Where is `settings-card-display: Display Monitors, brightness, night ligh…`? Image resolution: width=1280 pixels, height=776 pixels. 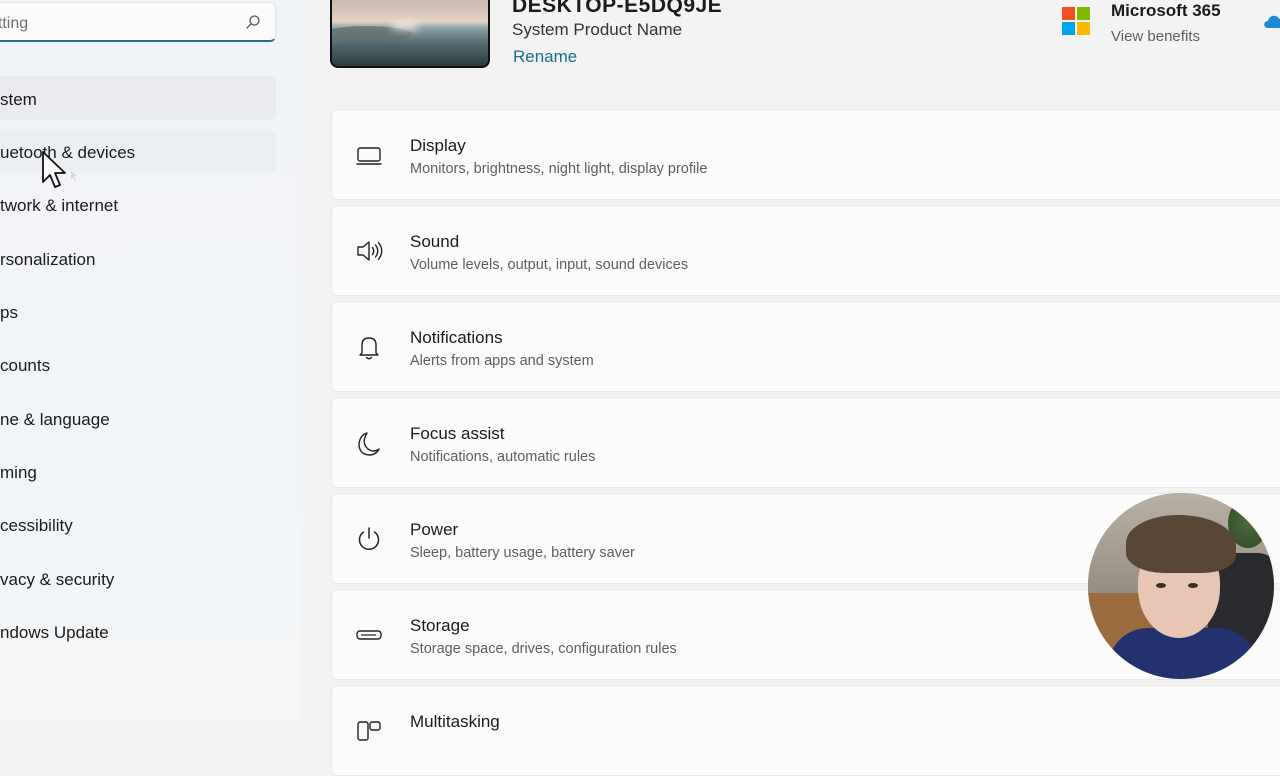
settings-card-display: Display Monitors, brightness, night ligh… is located at coordinates (805, 154).